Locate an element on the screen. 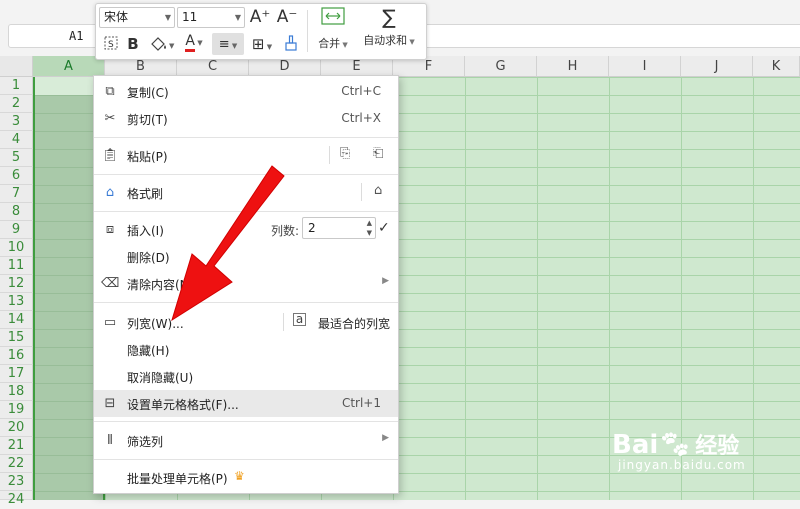  annotation-arrow is located at coordinates (228, 243).